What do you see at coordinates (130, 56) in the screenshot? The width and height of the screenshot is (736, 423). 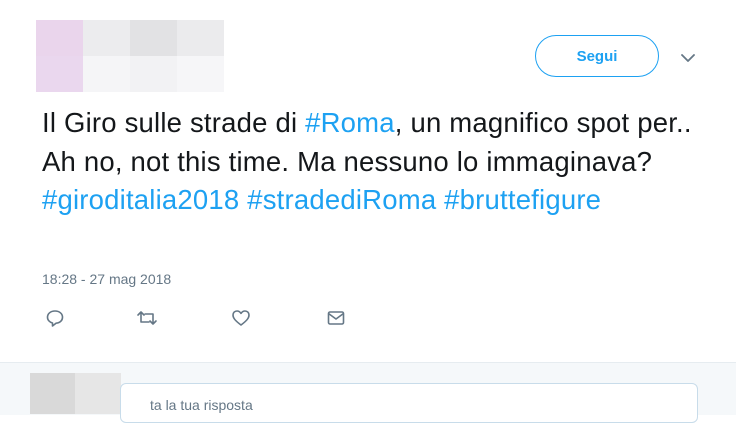 I see `author-blurred-avatar` at bounding box center [130, 56].